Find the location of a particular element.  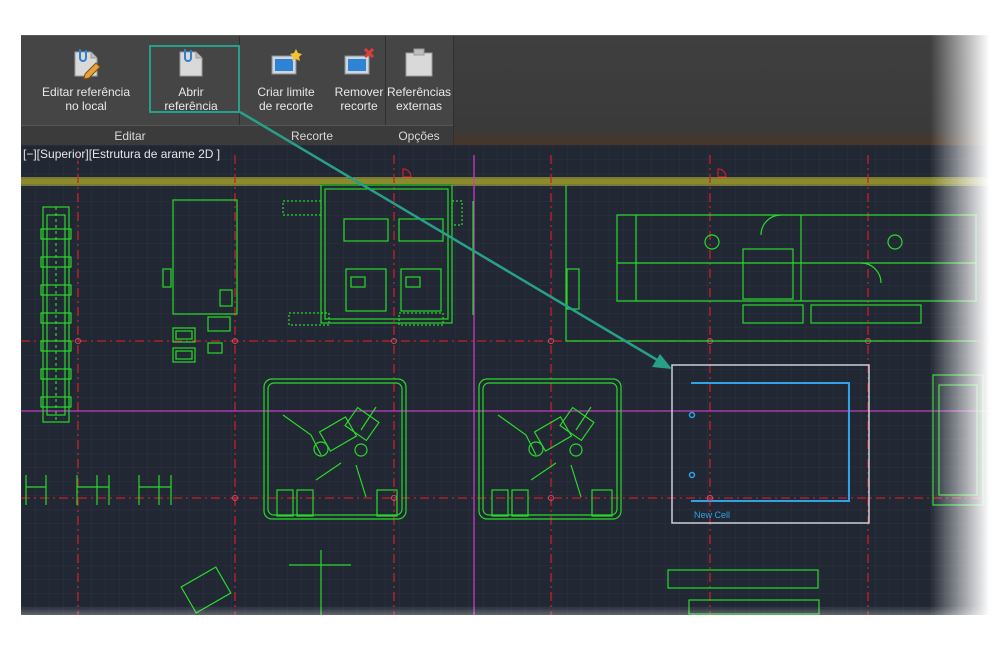

external-references-label-2: externas is located at coordinates (419, 106).